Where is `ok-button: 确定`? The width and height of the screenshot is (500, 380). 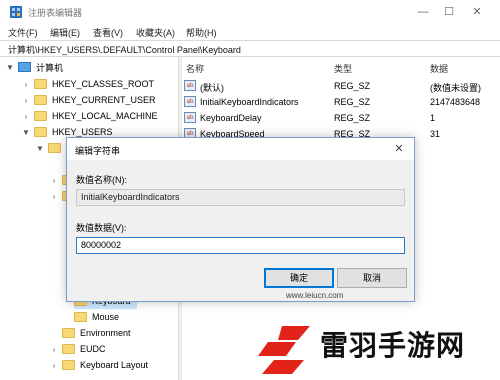 ok-button: 确定 is located at coordinates (299, 278).